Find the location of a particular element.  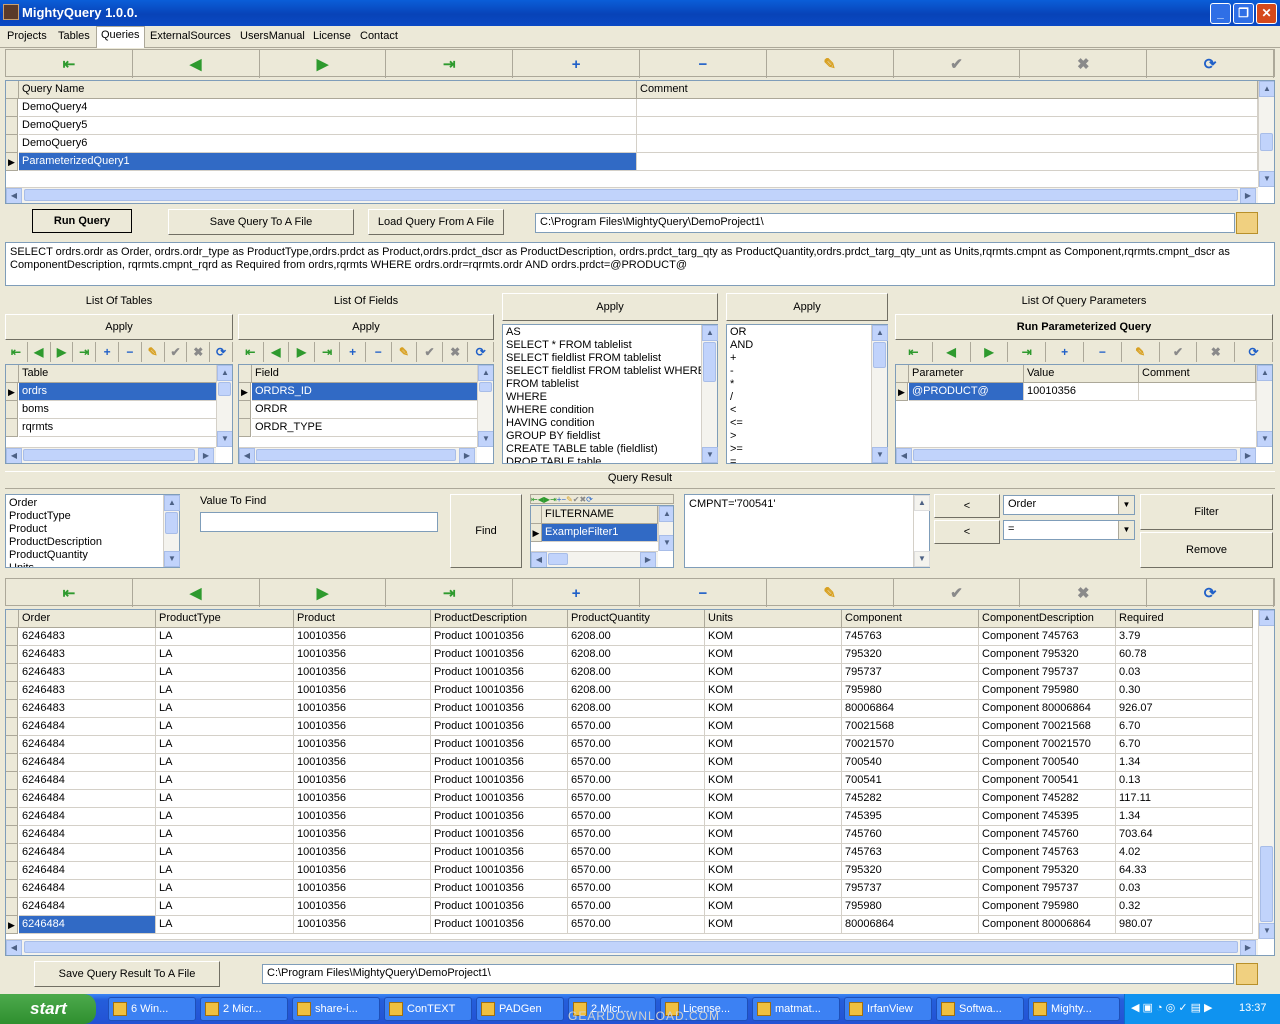

operator-item: <= is located at coordinates (807, 423).